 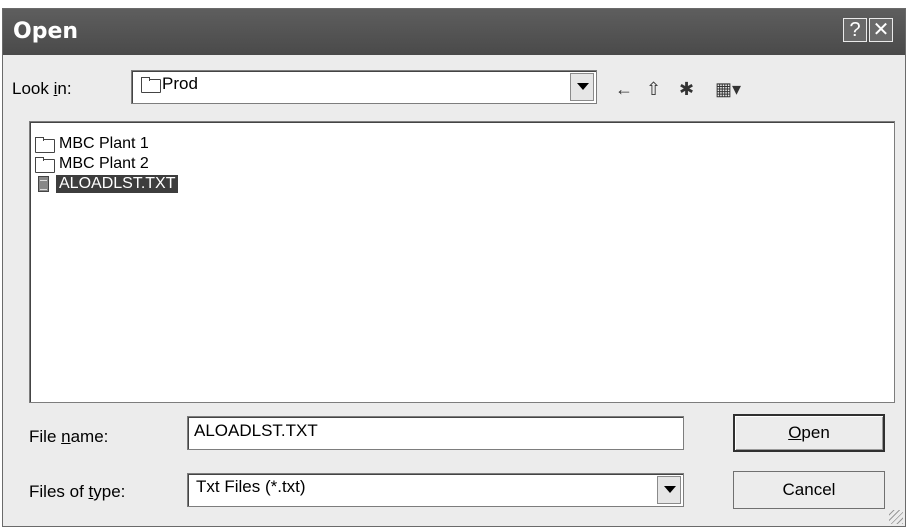 I want to click on list-item: MBC Plant 2, so click(x=93, y=164).